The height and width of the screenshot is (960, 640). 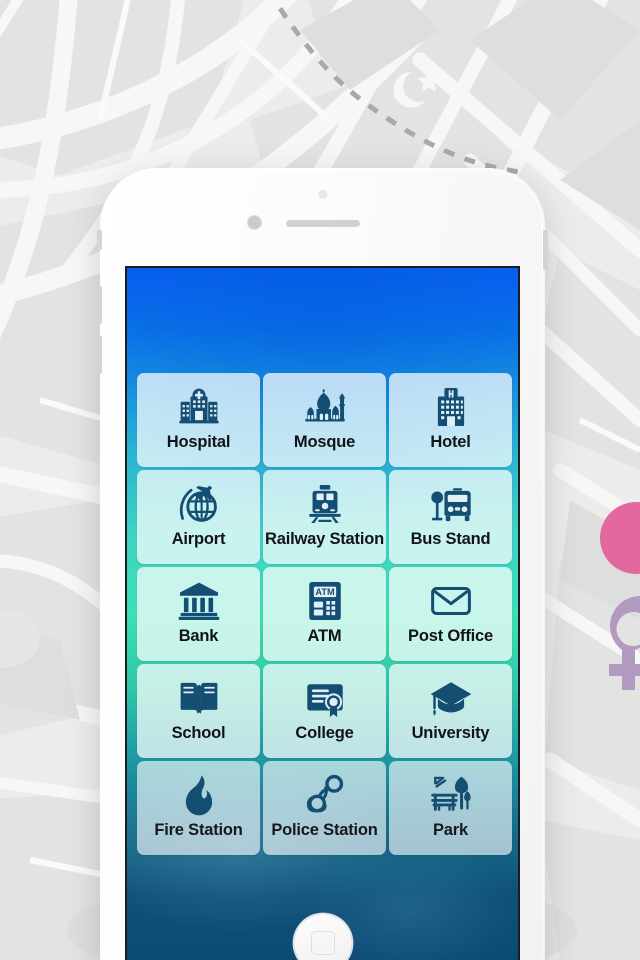 I want to click on tile-label: College, so click(x=324, y=733).